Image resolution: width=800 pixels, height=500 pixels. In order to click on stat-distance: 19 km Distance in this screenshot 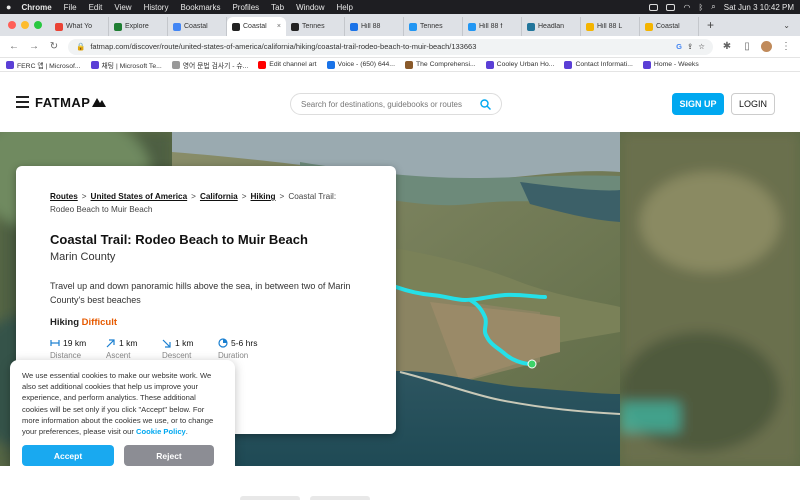, I will do `click(78, 349)`.